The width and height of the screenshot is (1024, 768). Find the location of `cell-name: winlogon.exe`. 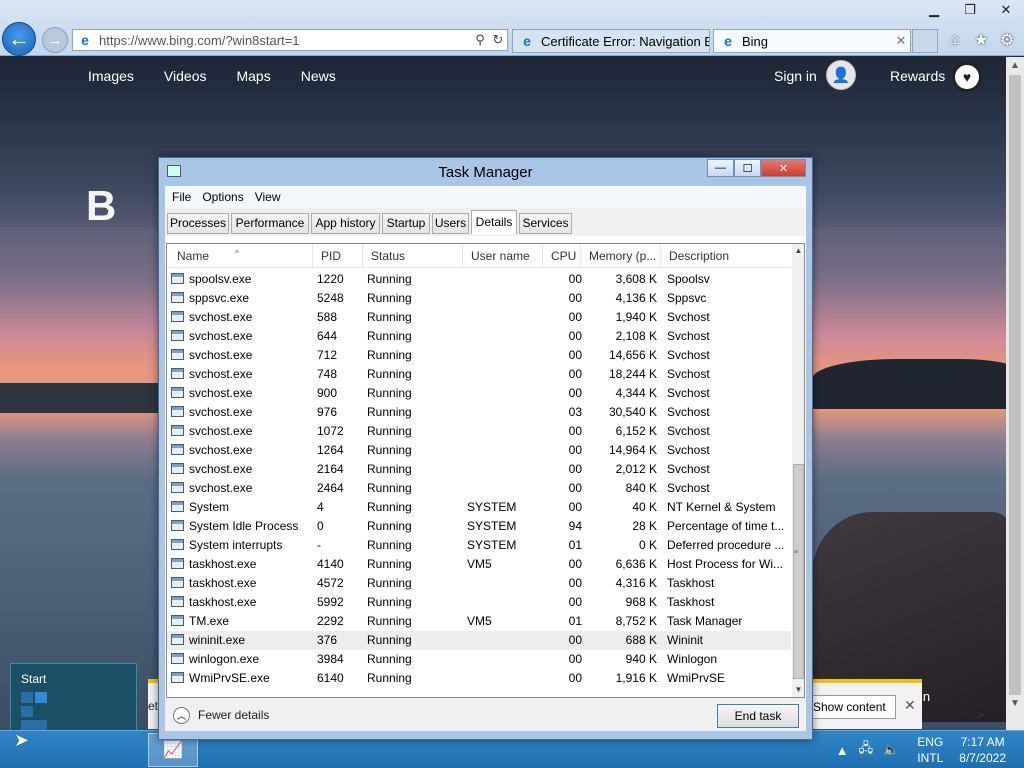

cell-name: winlogon.exe is located at coordinates (224, 659).